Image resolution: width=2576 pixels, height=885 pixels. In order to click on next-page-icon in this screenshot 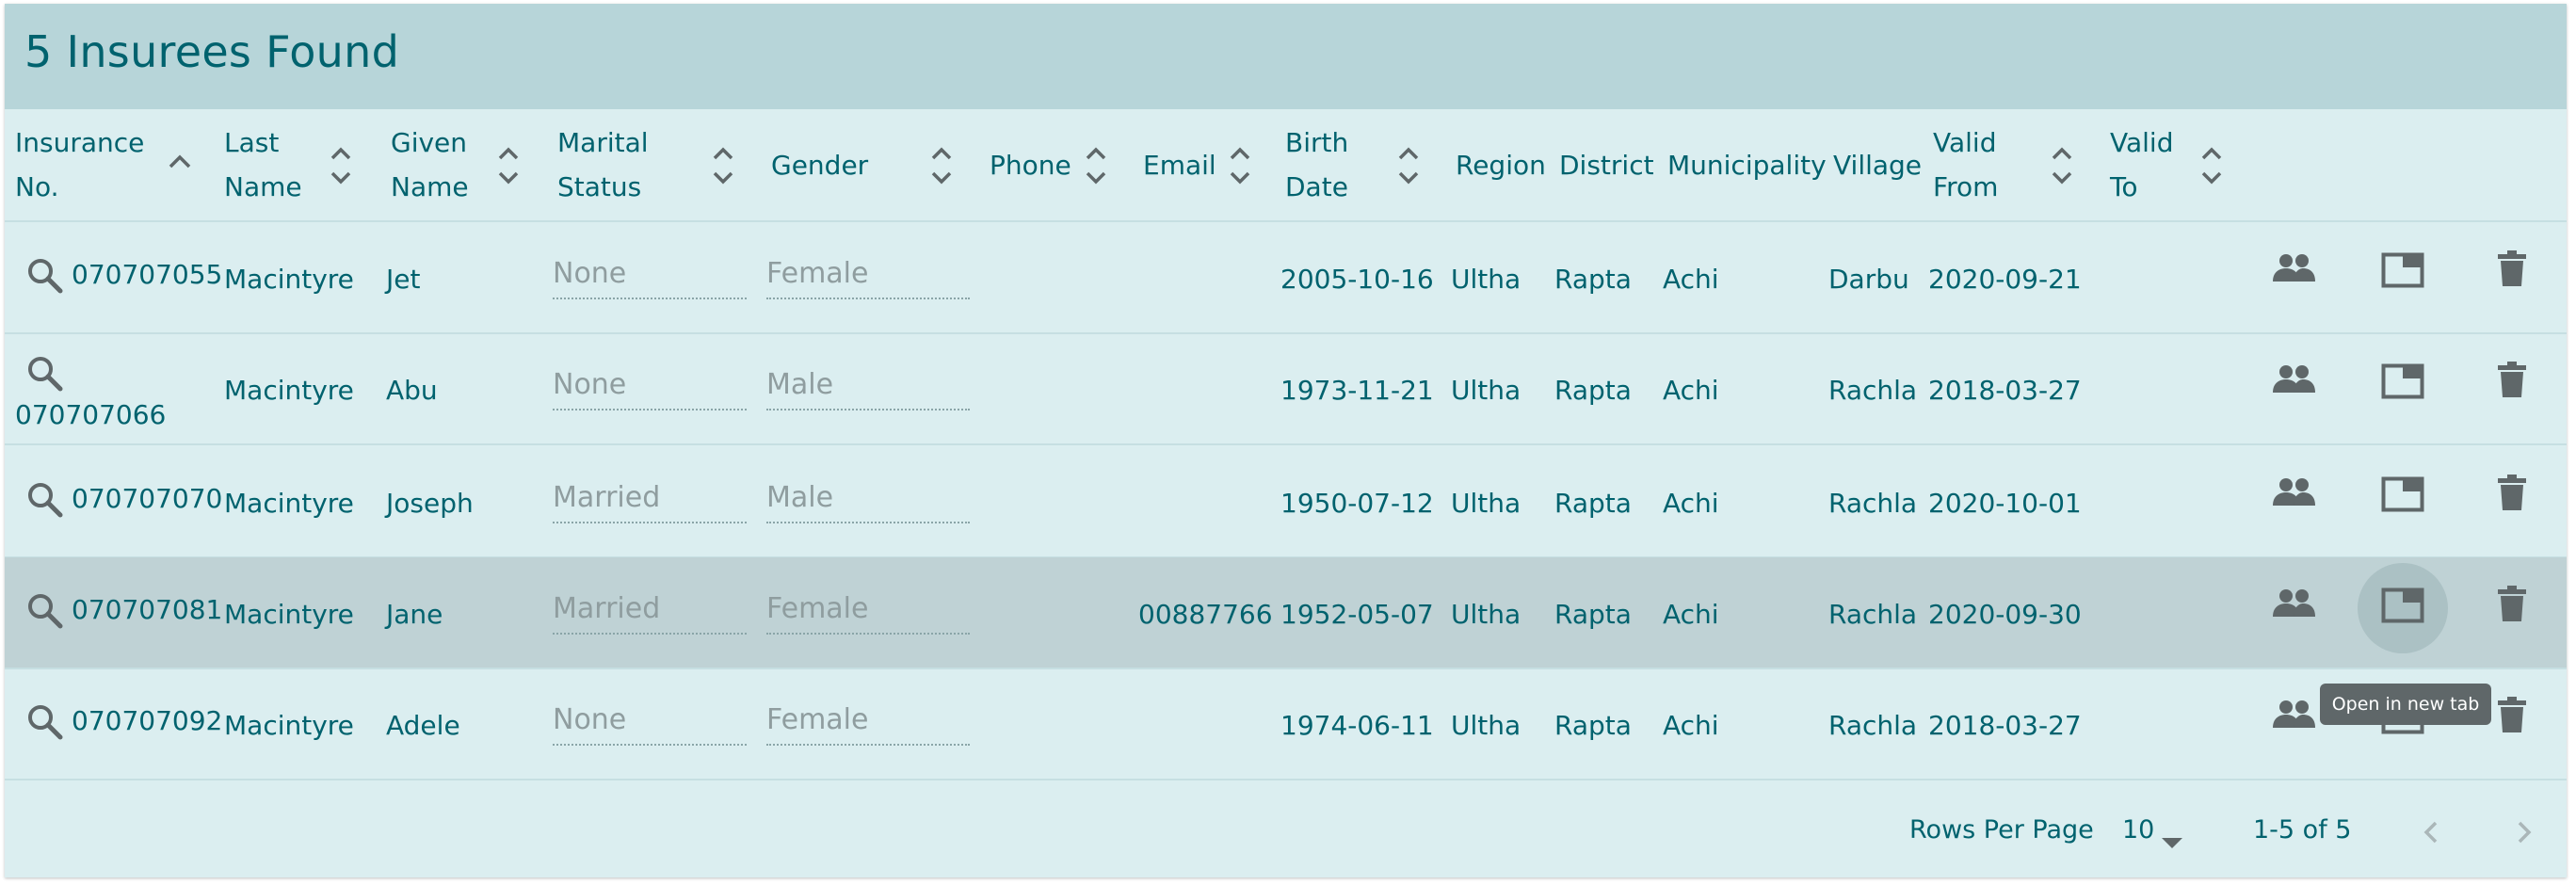, I will do `click(2523, 832)`.